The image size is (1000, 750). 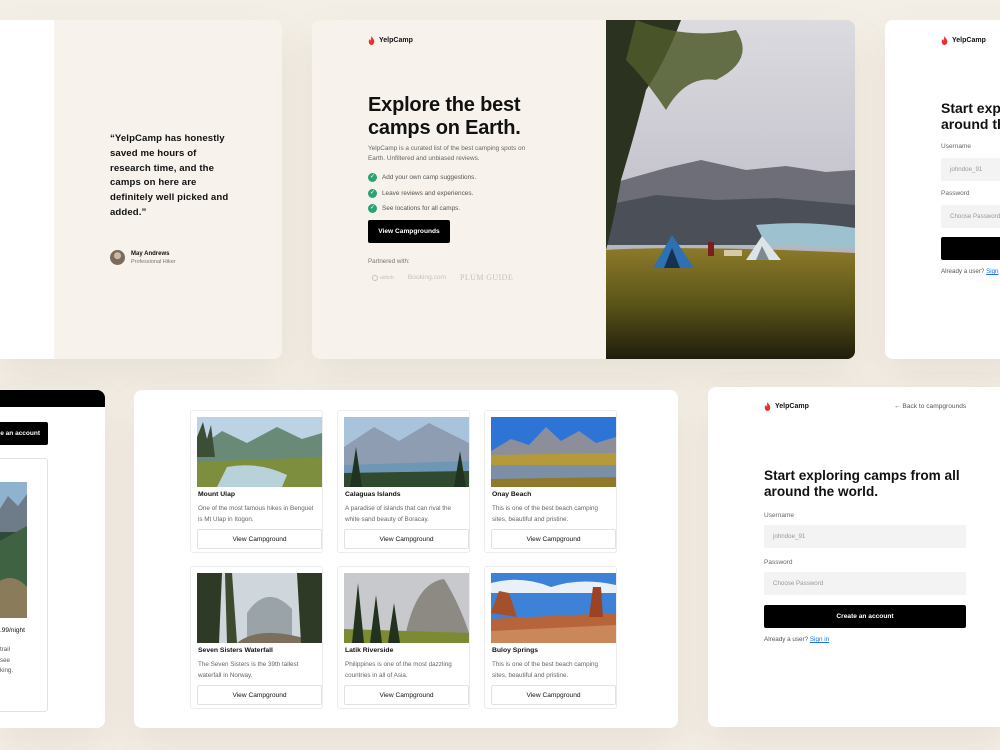 What do you see at coordinates (865, 616) in the screenshot?
I see `create-account-button: Create an account` at bounding box center [865, 616].